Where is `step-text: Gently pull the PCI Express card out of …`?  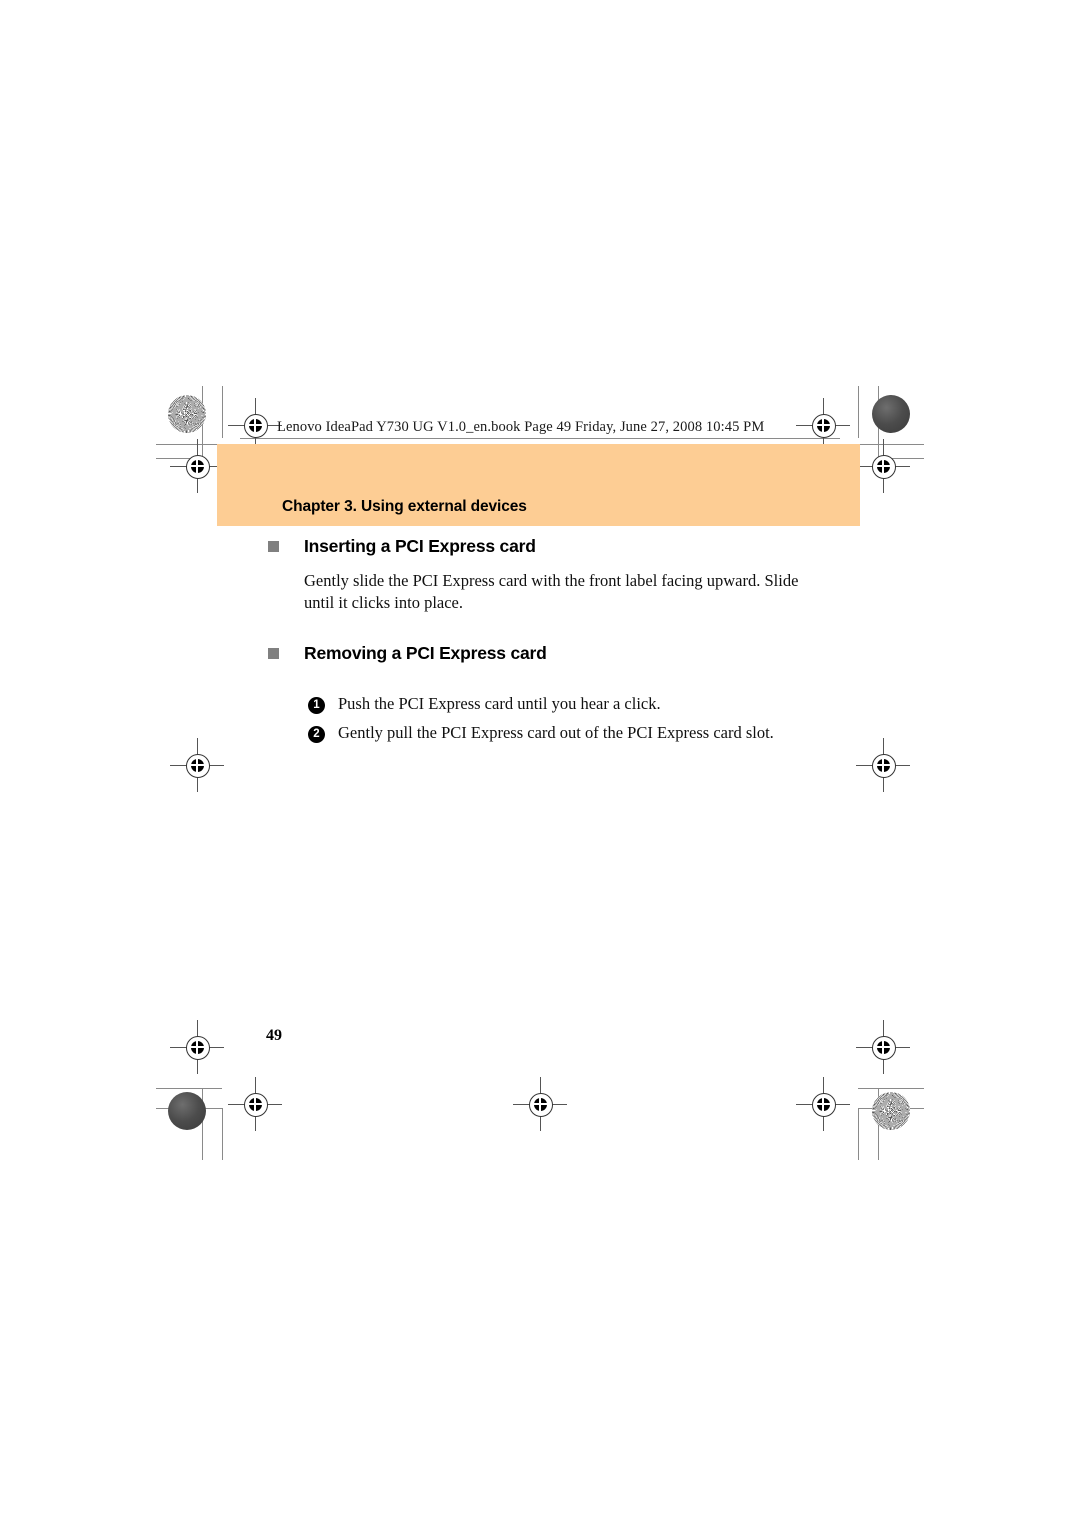
step-text: Gently pull the PCI Express card out of … is located at coordinates (556, 732).